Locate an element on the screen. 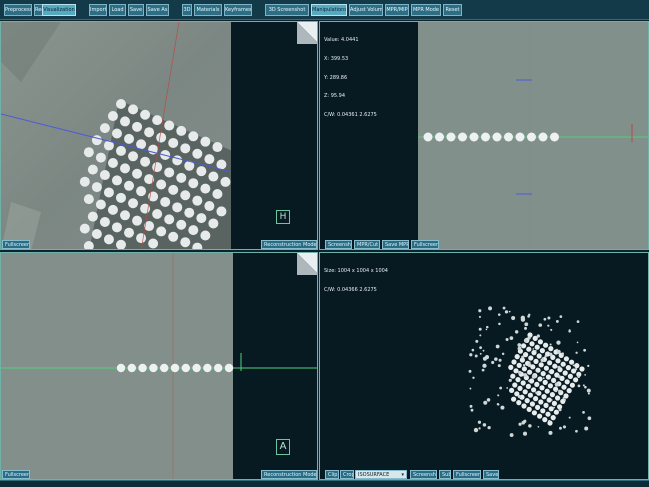 The image size is (649, 487). clip-button: Clip is located at coordinates (332, 474).